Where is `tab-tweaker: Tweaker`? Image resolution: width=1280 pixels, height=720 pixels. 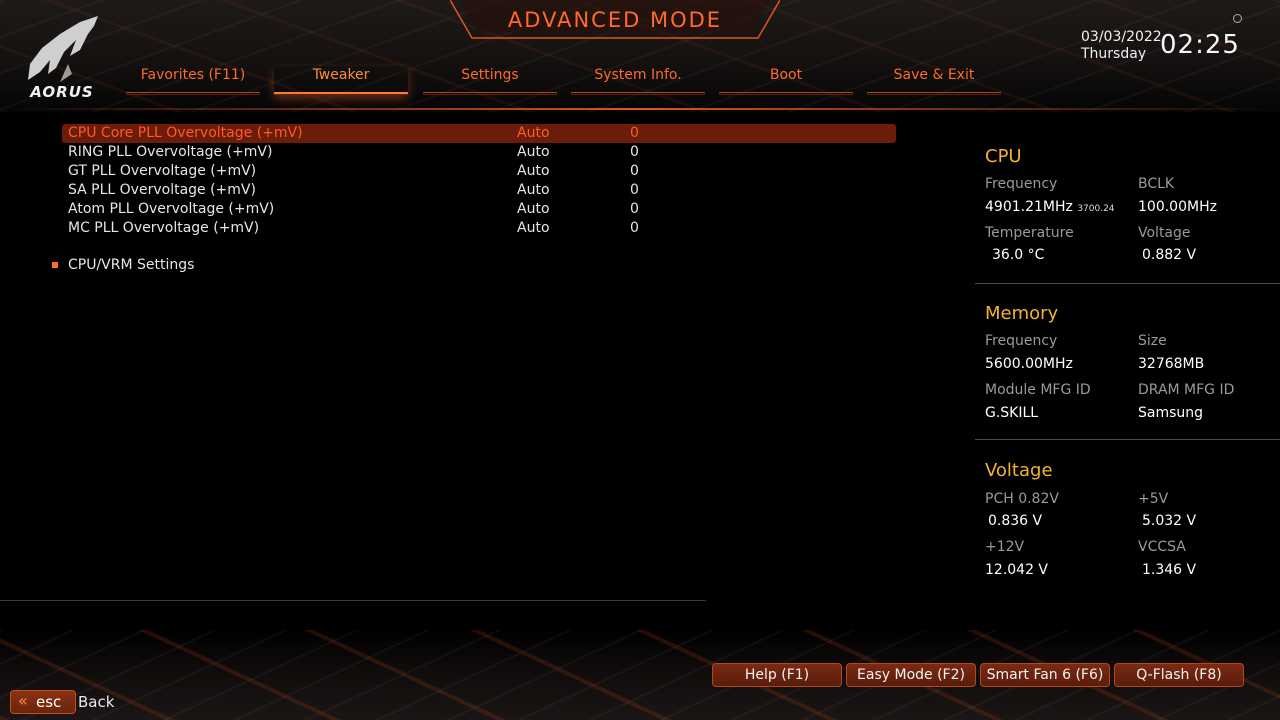
tab-tweaker: Tweaker is located at coordinates (341, 80).